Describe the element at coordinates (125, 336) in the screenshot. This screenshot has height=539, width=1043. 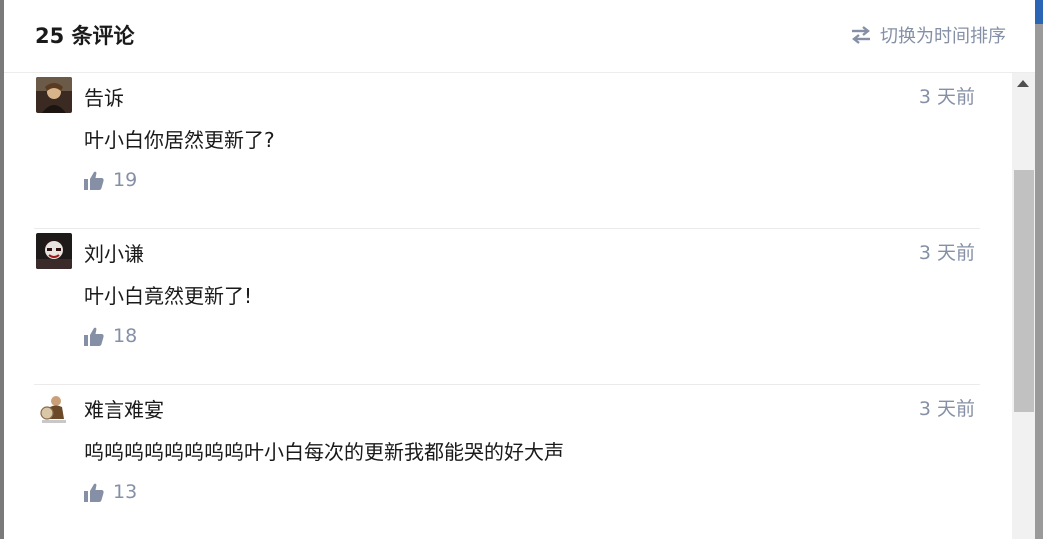
I see `like-count: 18` at that location.